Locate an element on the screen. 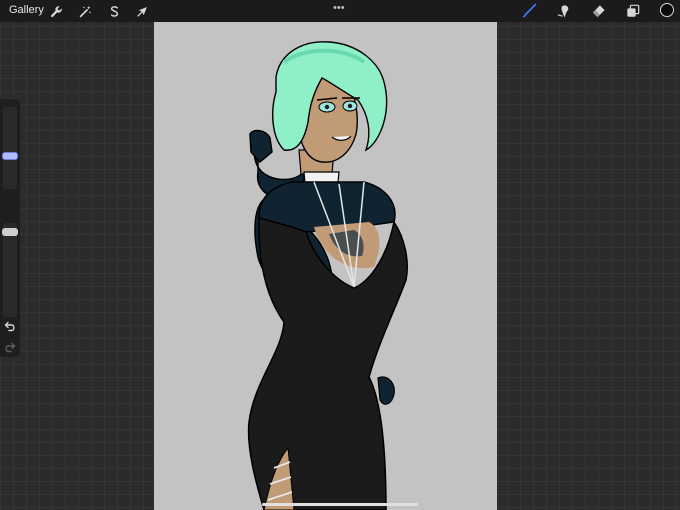 This screenshot has width=680, height=510. wrench-icon is located at coordinates (56, 11).